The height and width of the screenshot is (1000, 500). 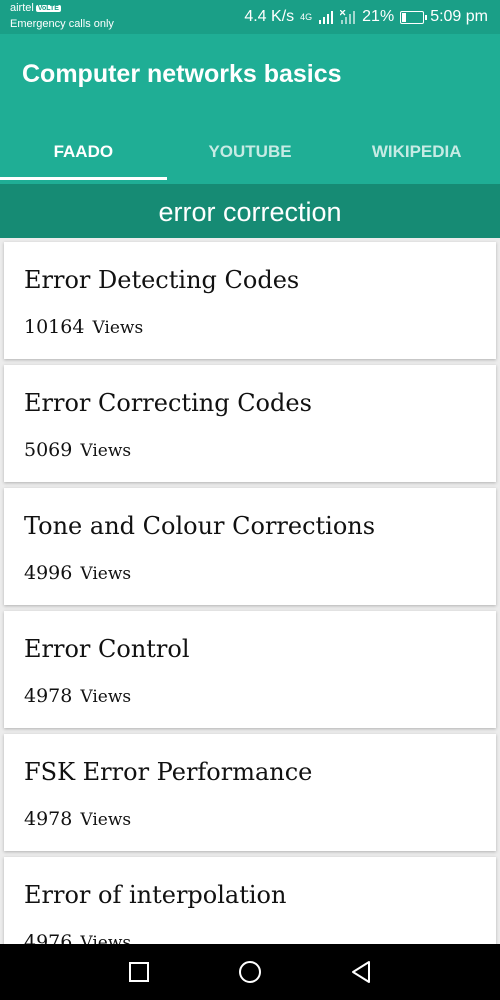 I want to click on recent-apps-icon, so click(x=139, y=972).